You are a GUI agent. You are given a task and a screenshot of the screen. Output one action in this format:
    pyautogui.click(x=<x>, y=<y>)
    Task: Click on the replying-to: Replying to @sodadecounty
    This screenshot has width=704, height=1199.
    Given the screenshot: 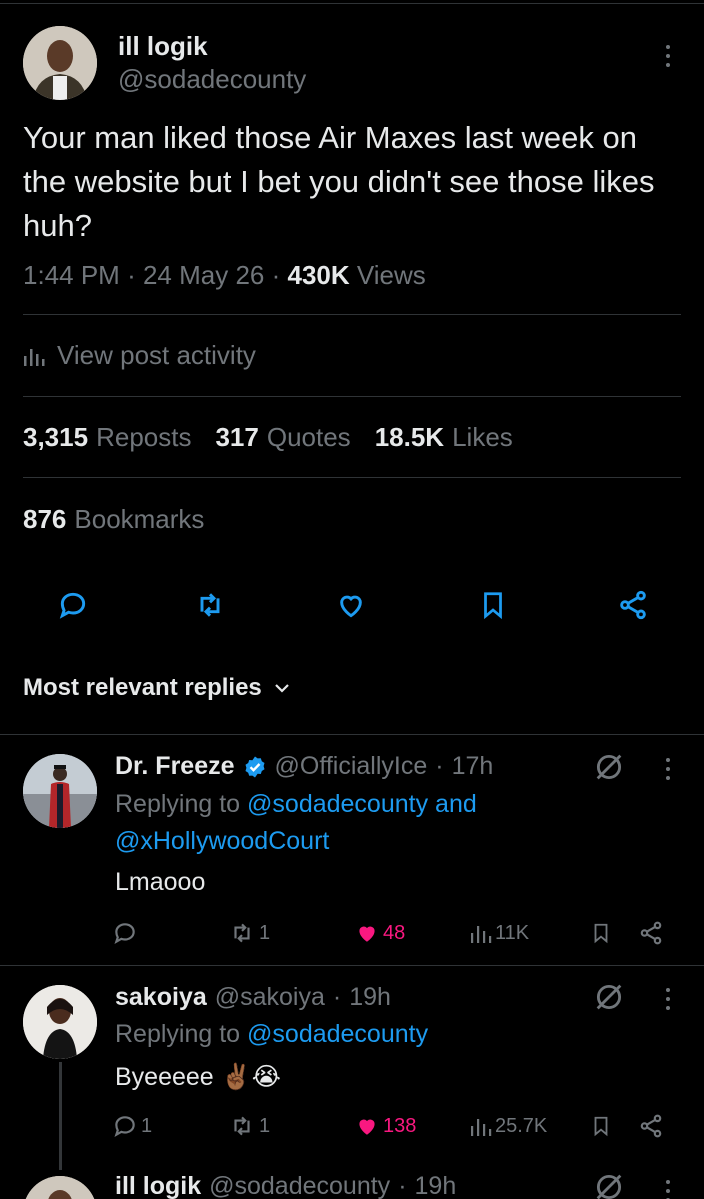 What is the action you would take?
    pyautogui.click(x=395, y=1034)
    